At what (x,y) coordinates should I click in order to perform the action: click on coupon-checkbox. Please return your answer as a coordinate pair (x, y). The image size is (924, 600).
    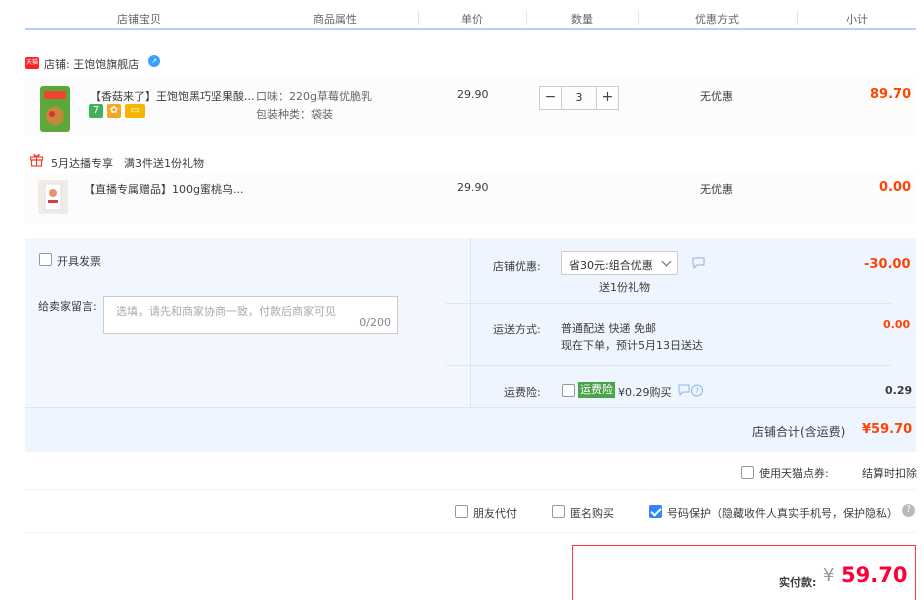
    Looking at the image, I should click on (747, 472).